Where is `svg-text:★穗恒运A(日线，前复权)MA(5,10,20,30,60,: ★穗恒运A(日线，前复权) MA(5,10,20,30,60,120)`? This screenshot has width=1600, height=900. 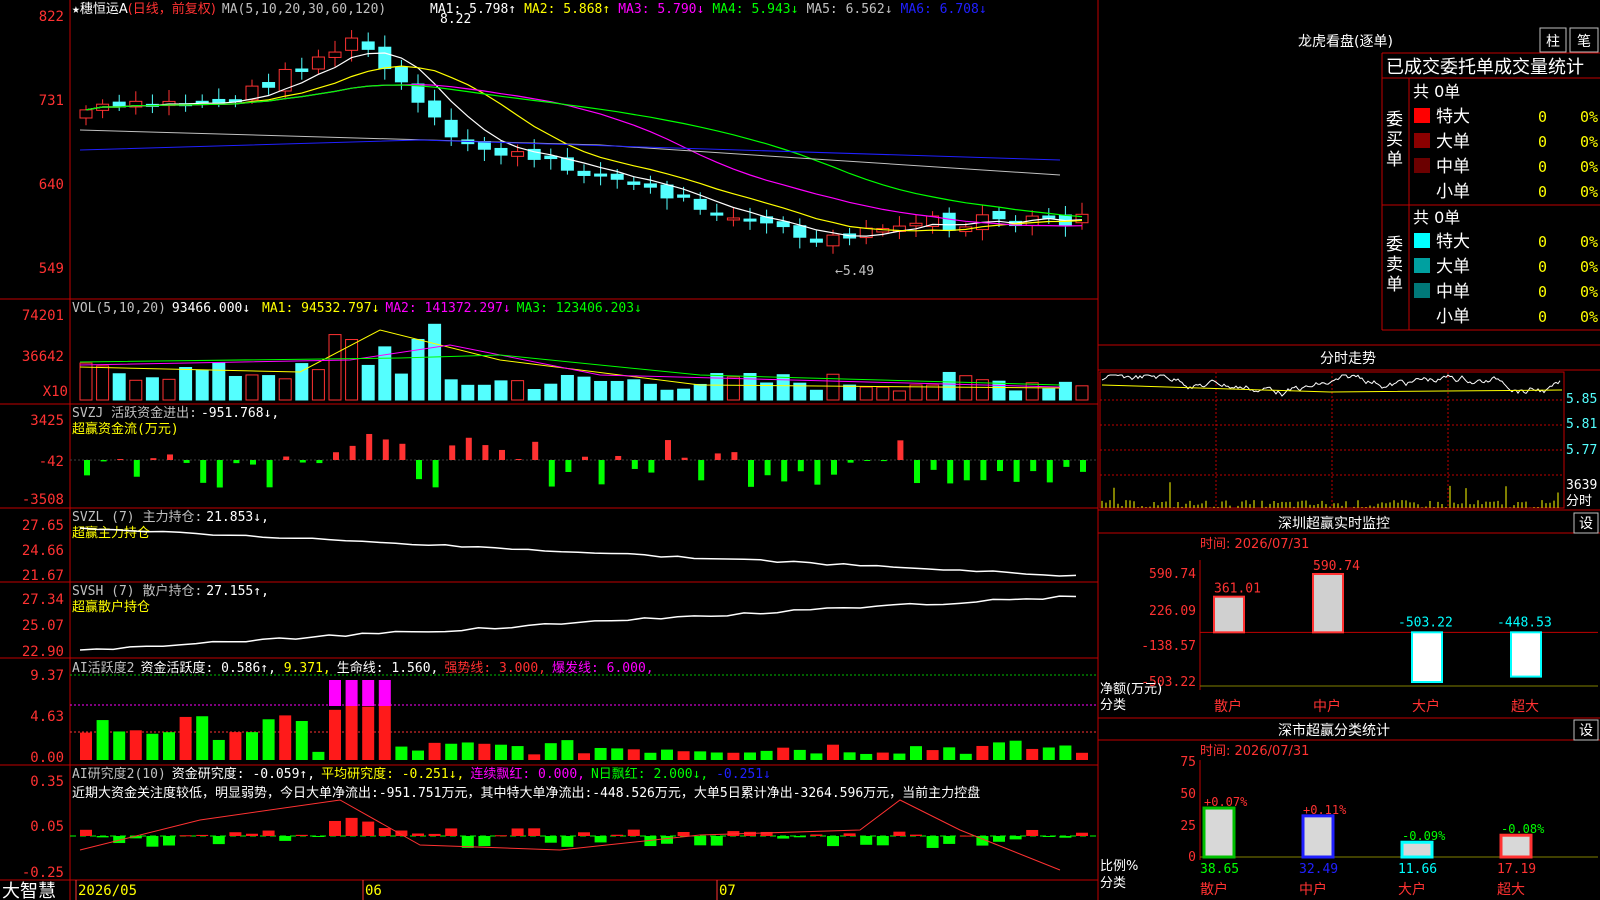
svg-text:★穗恒运A(日线，前复权)MA(5,10,20,30,60,: ★穗恒运A(日线，前复权) MA(5,10,20,30,60,120) is located at coordinates (229, 9).